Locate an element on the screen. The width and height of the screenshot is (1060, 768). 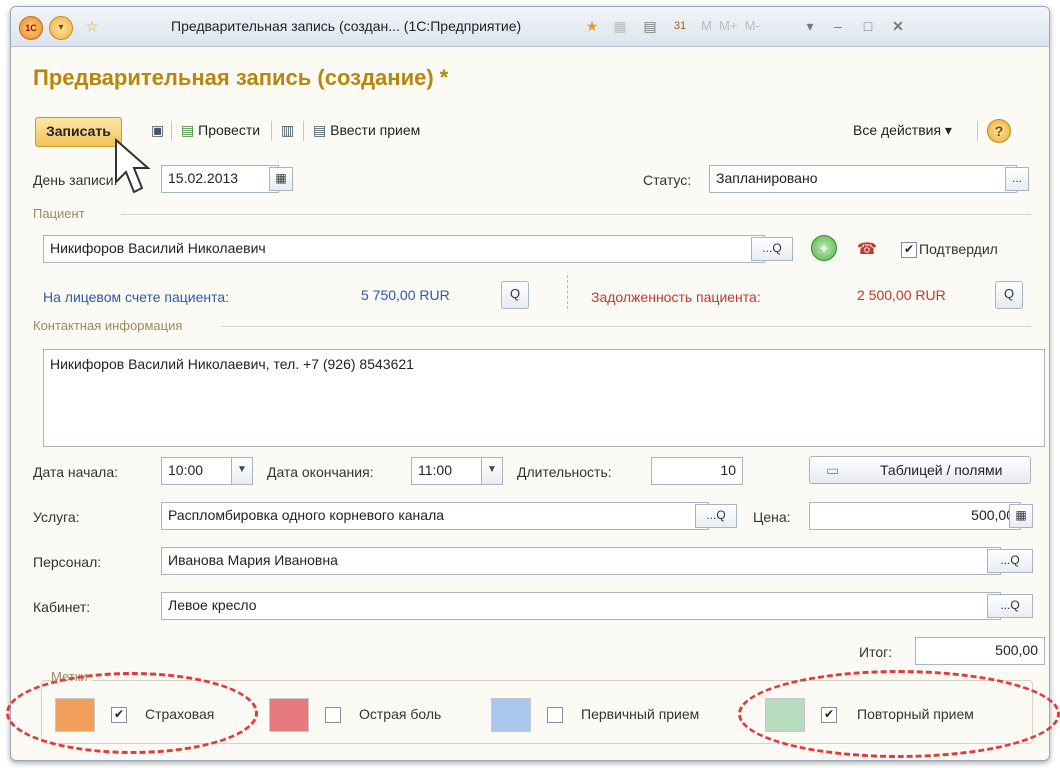
patient-select-button: ...Q is located at coordinates (772, 249).